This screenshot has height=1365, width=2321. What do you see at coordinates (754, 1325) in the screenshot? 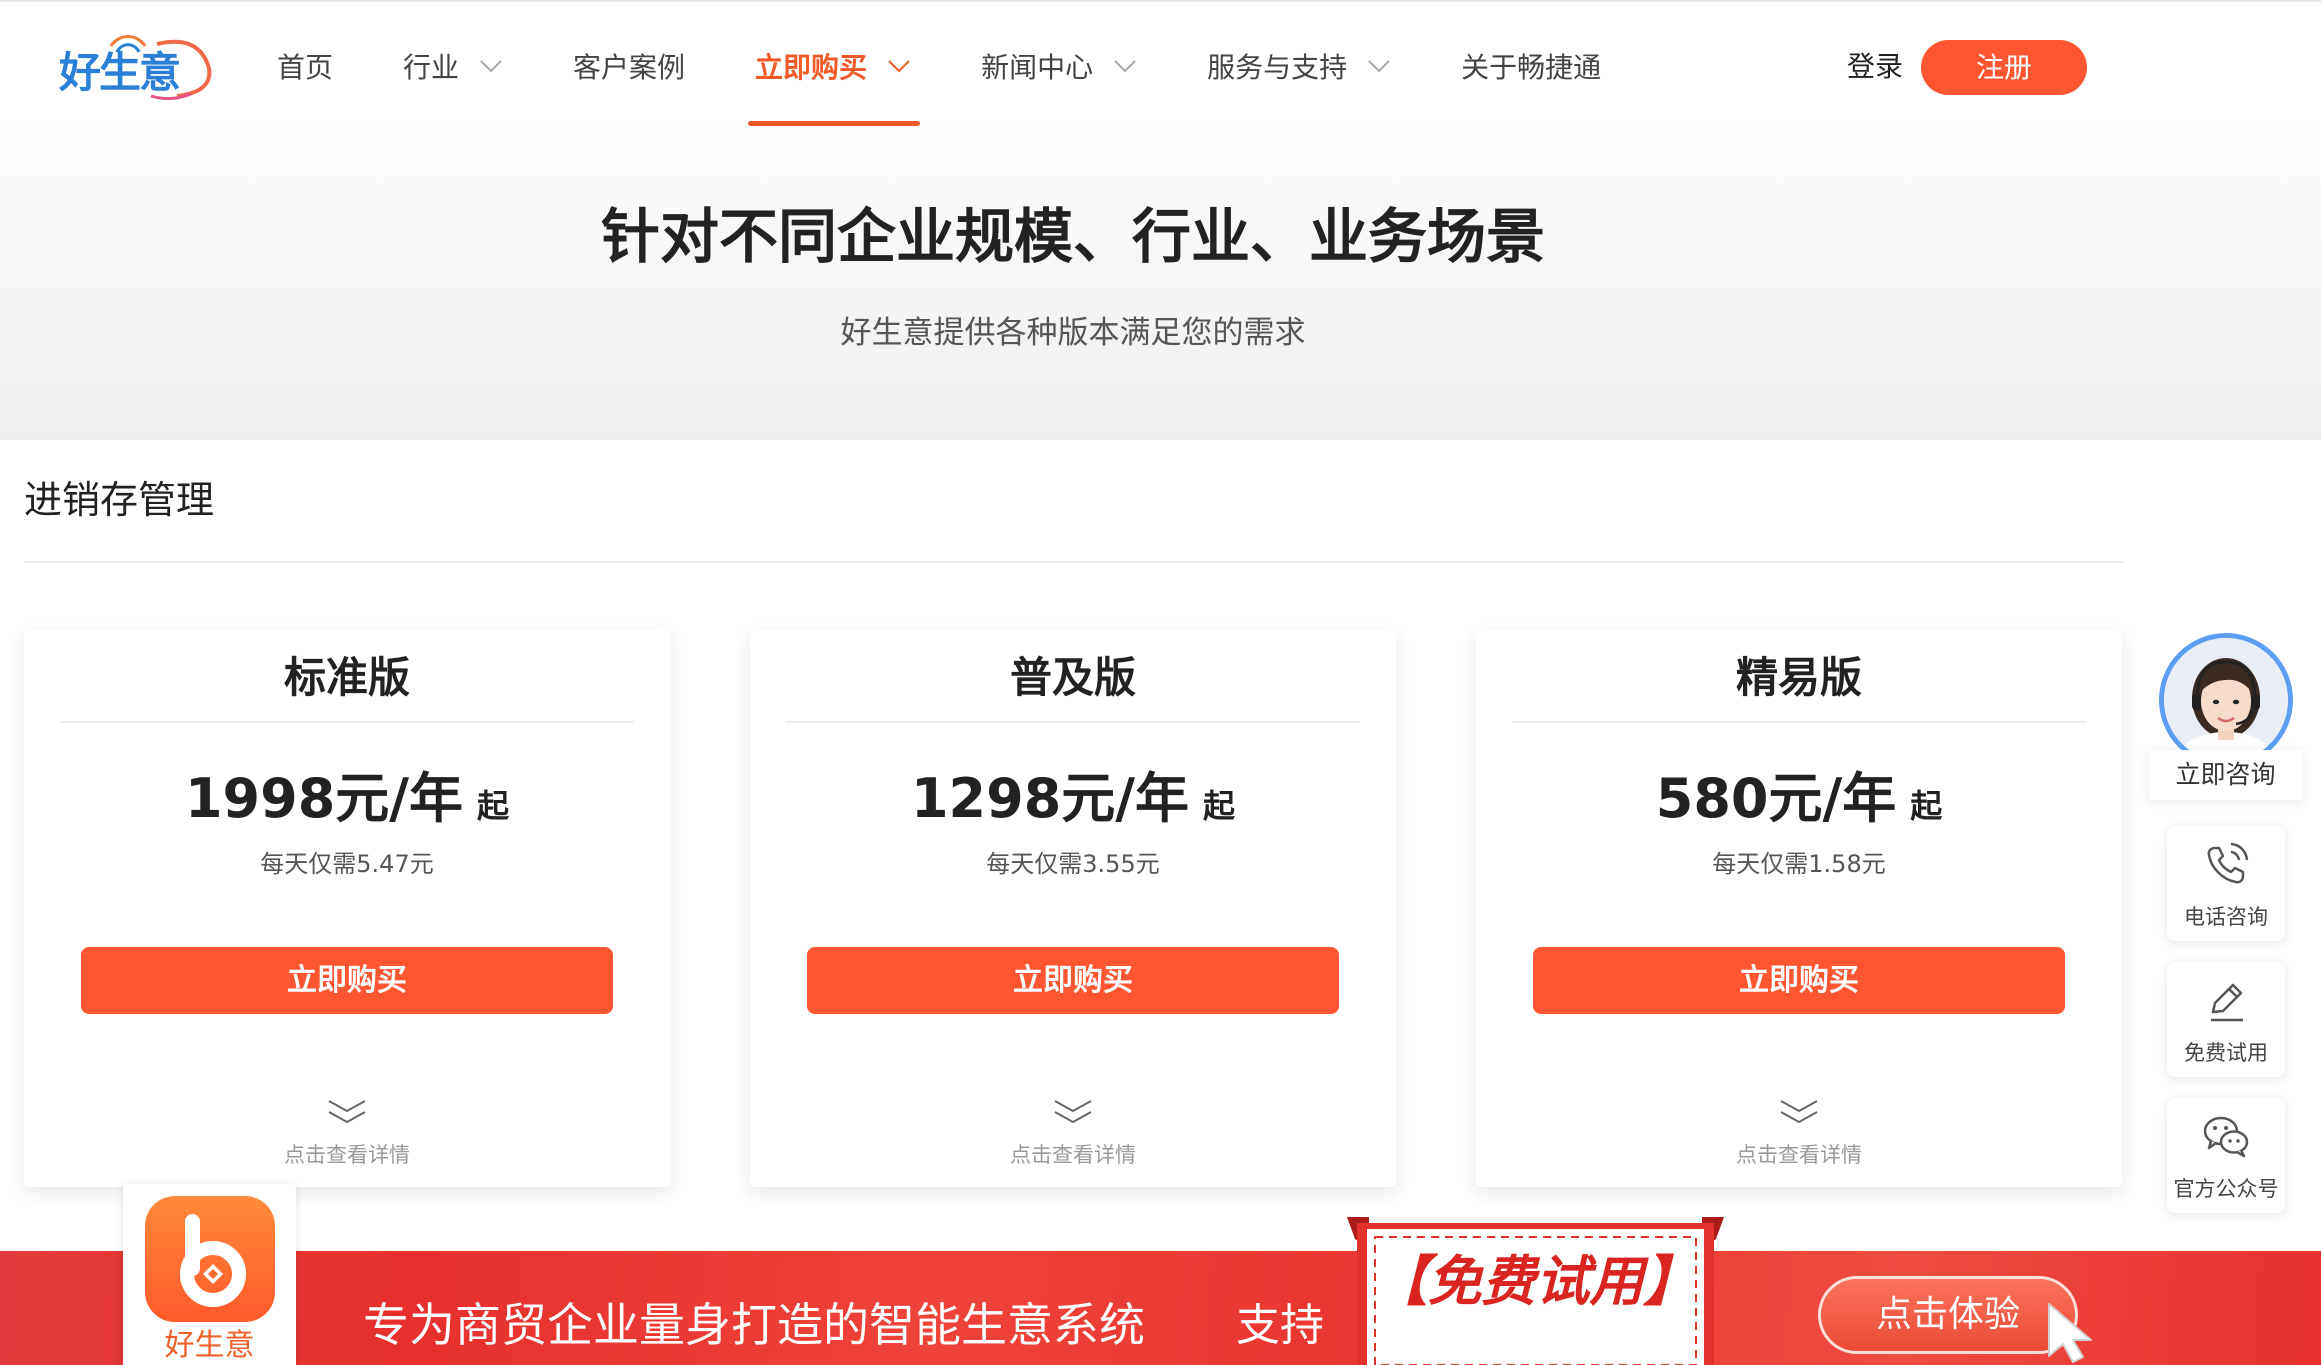
I see `banner-slogan: 专为商贸企业量身打造的智能生意系统` at bounding box center [754, 1325].